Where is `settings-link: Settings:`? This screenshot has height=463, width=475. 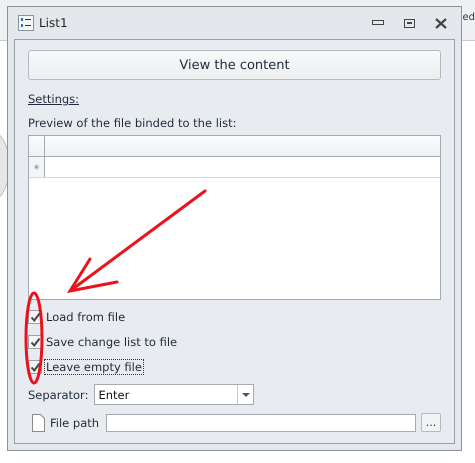
settings-link: Settings: is located at coordinates (54, 99).